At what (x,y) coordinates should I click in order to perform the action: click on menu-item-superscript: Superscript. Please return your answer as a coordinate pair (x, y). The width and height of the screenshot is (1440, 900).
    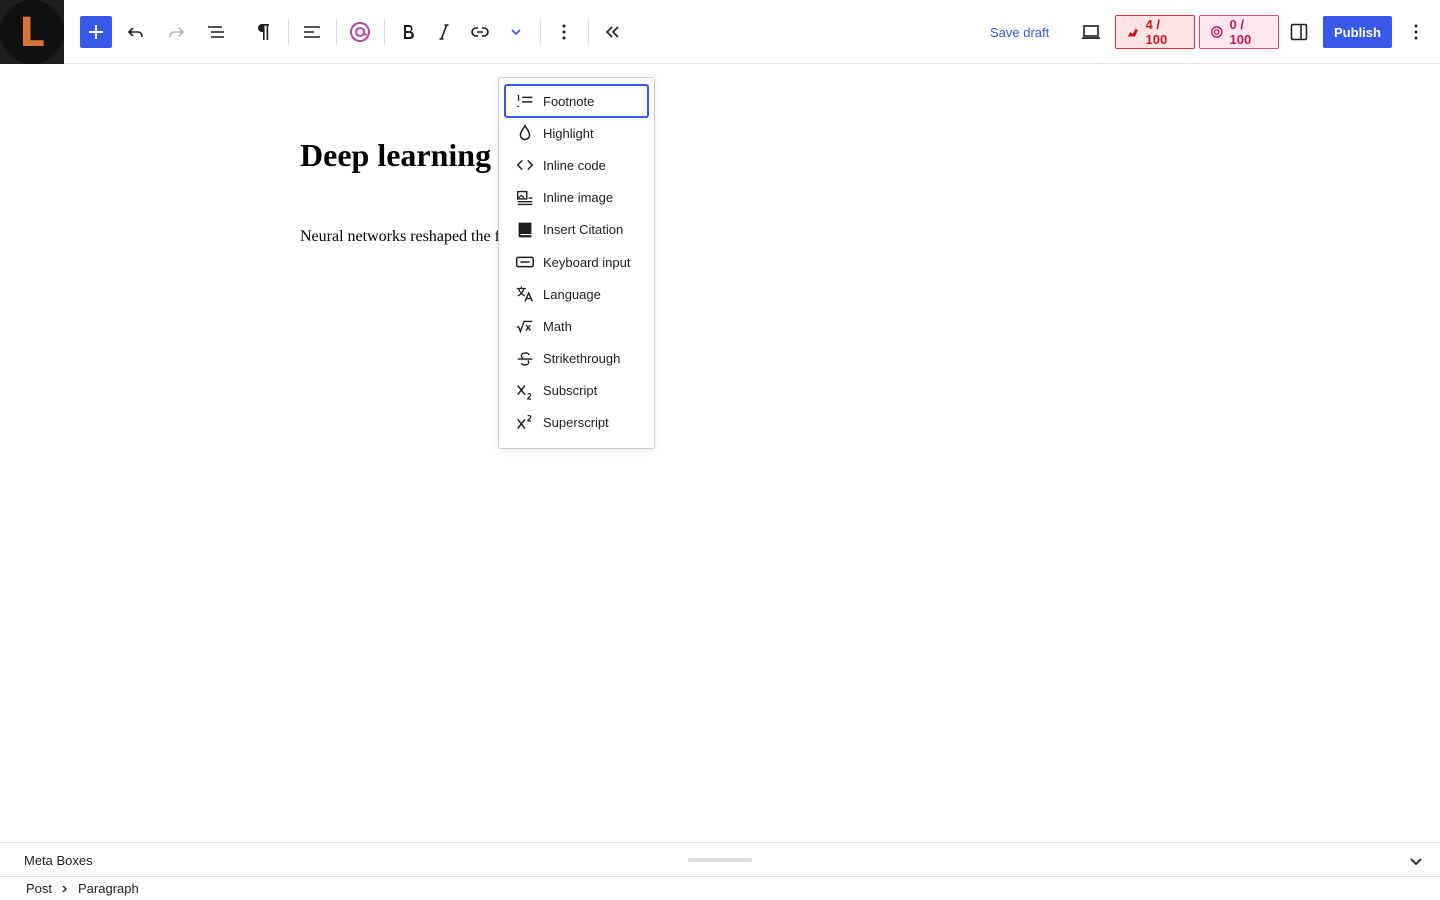
    Looking at the image, I should click on (576, 423).